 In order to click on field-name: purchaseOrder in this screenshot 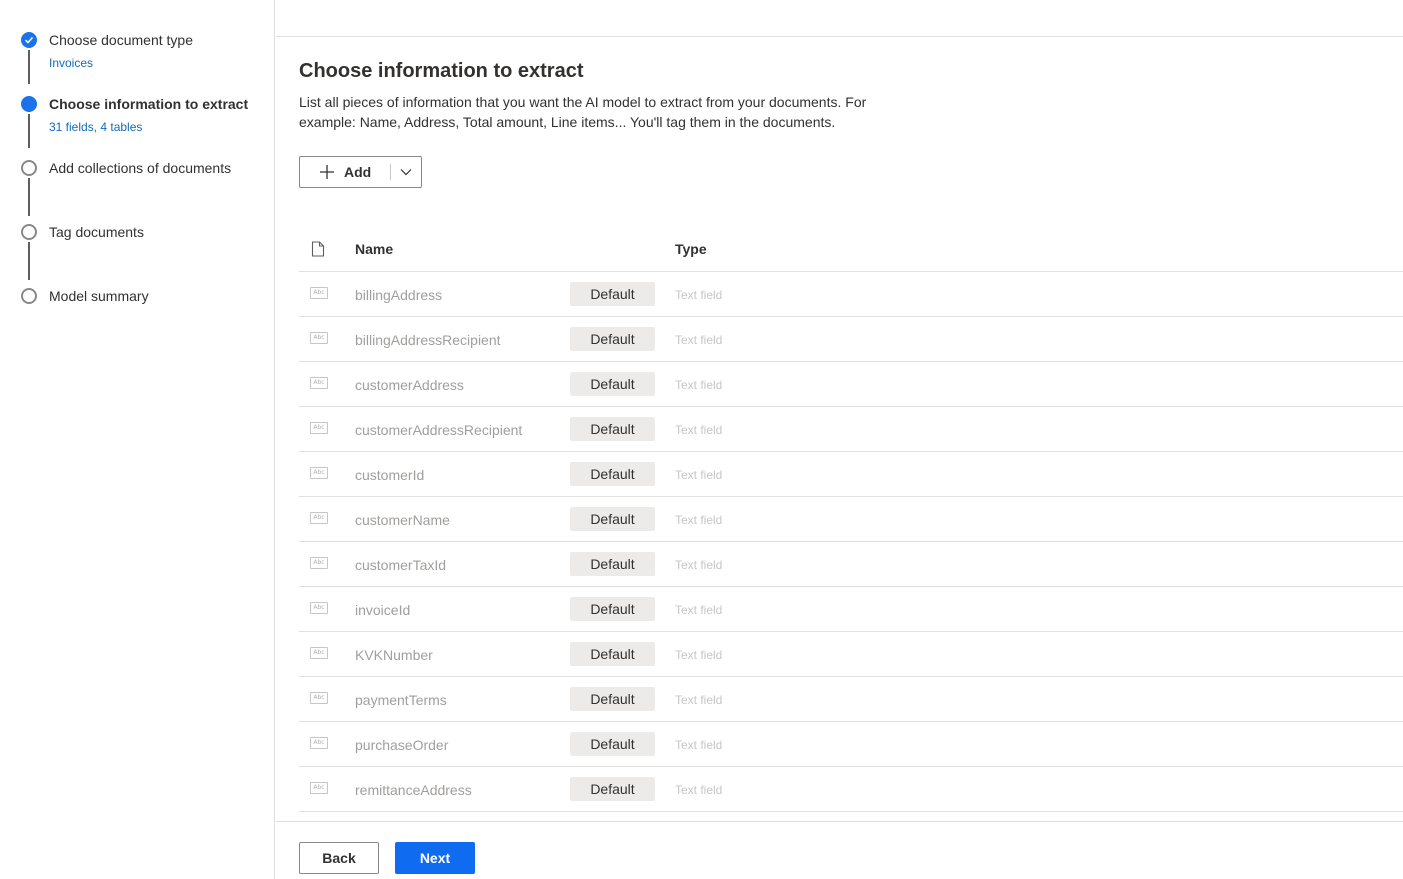, I will do `click(402, 745)`.